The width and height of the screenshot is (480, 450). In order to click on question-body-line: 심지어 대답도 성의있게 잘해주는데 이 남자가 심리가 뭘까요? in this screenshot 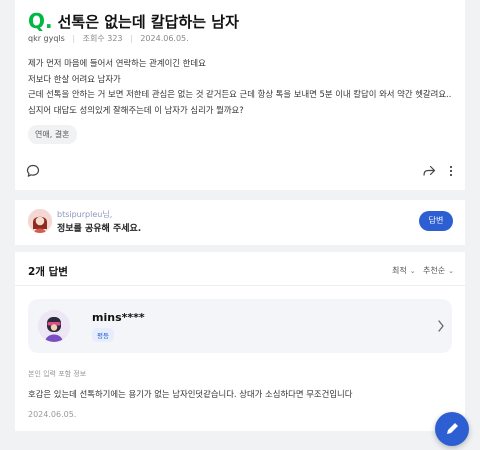, I will do `click(136, 109)`.